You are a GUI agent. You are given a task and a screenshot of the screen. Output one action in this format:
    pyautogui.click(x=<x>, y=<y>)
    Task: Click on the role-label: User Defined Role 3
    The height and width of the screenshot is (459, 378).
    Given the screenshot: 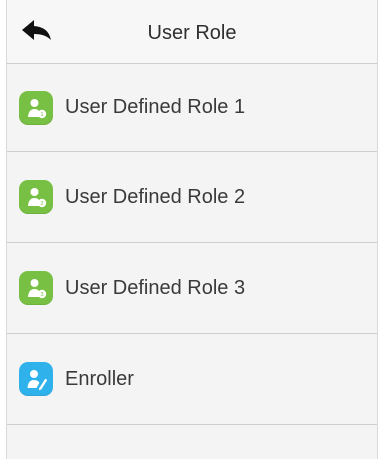 What is the action you would take?
    pyautogui.click(x=155, y=287)
    